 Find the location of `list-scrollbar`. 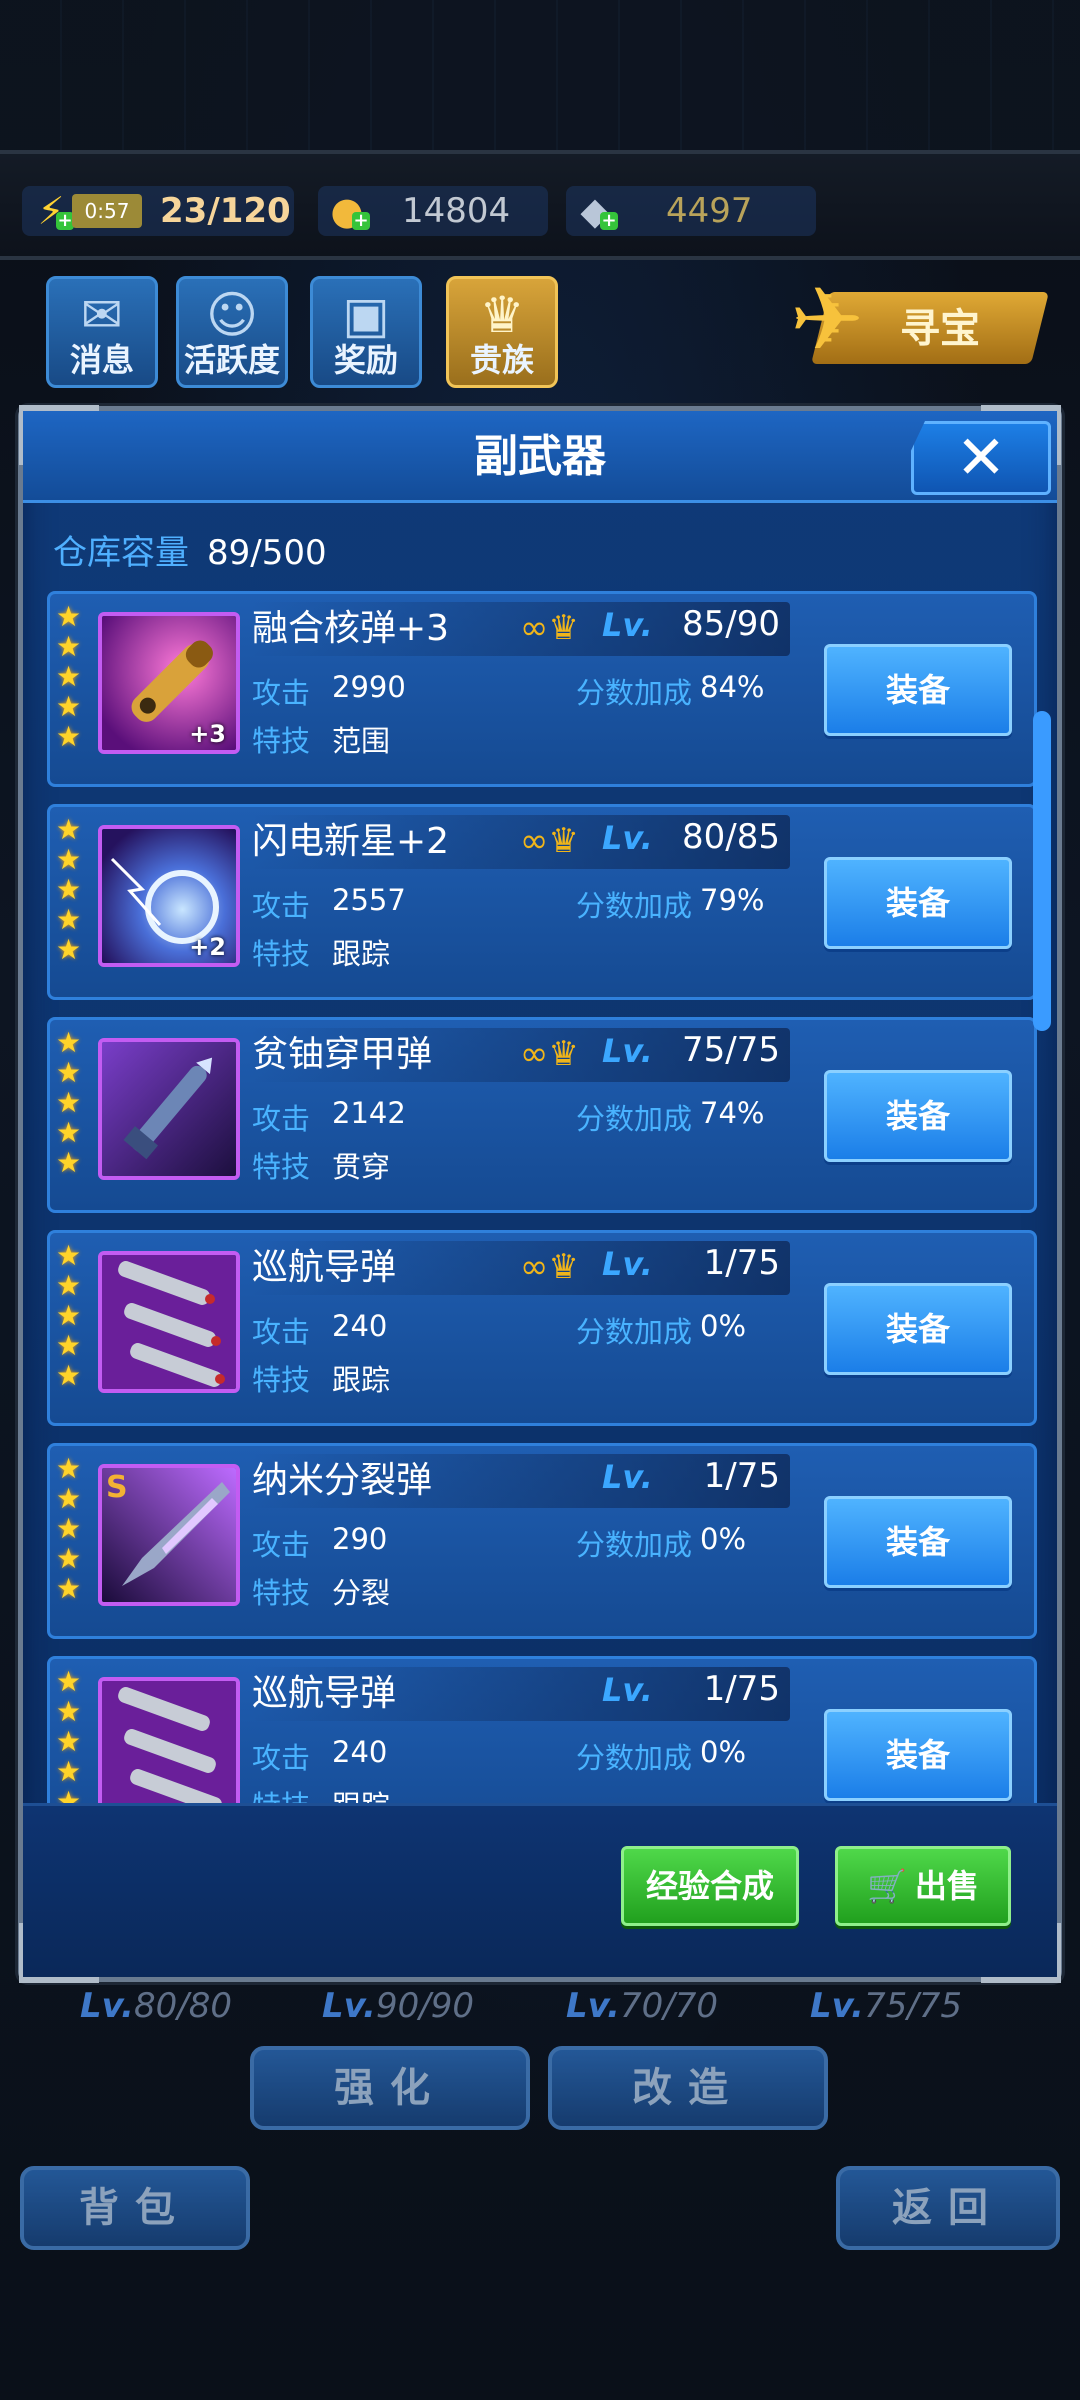

list-scrollbar is located at coordinates (1042, 871).